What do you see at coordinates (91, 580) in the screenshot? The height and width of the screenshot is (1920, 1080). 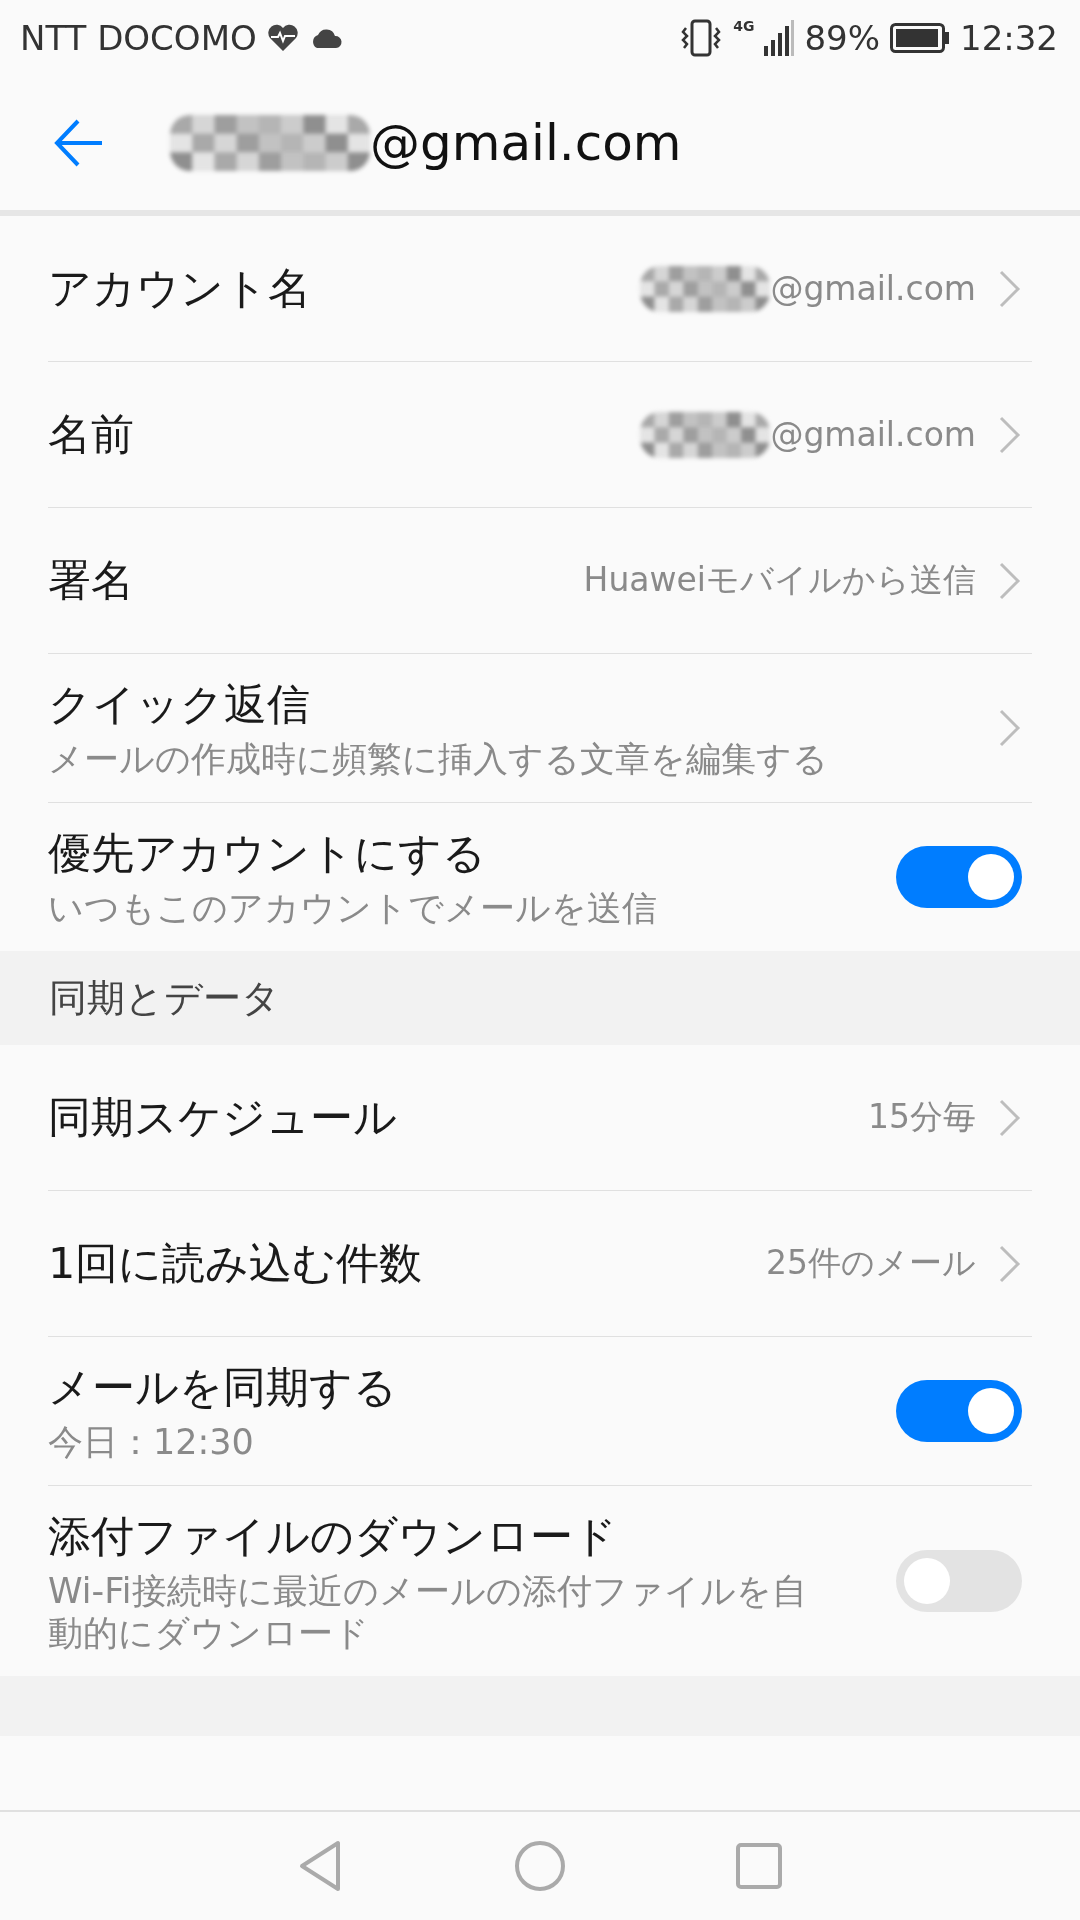 I see `setting-title: 署名` at bounding box center [91, 580].